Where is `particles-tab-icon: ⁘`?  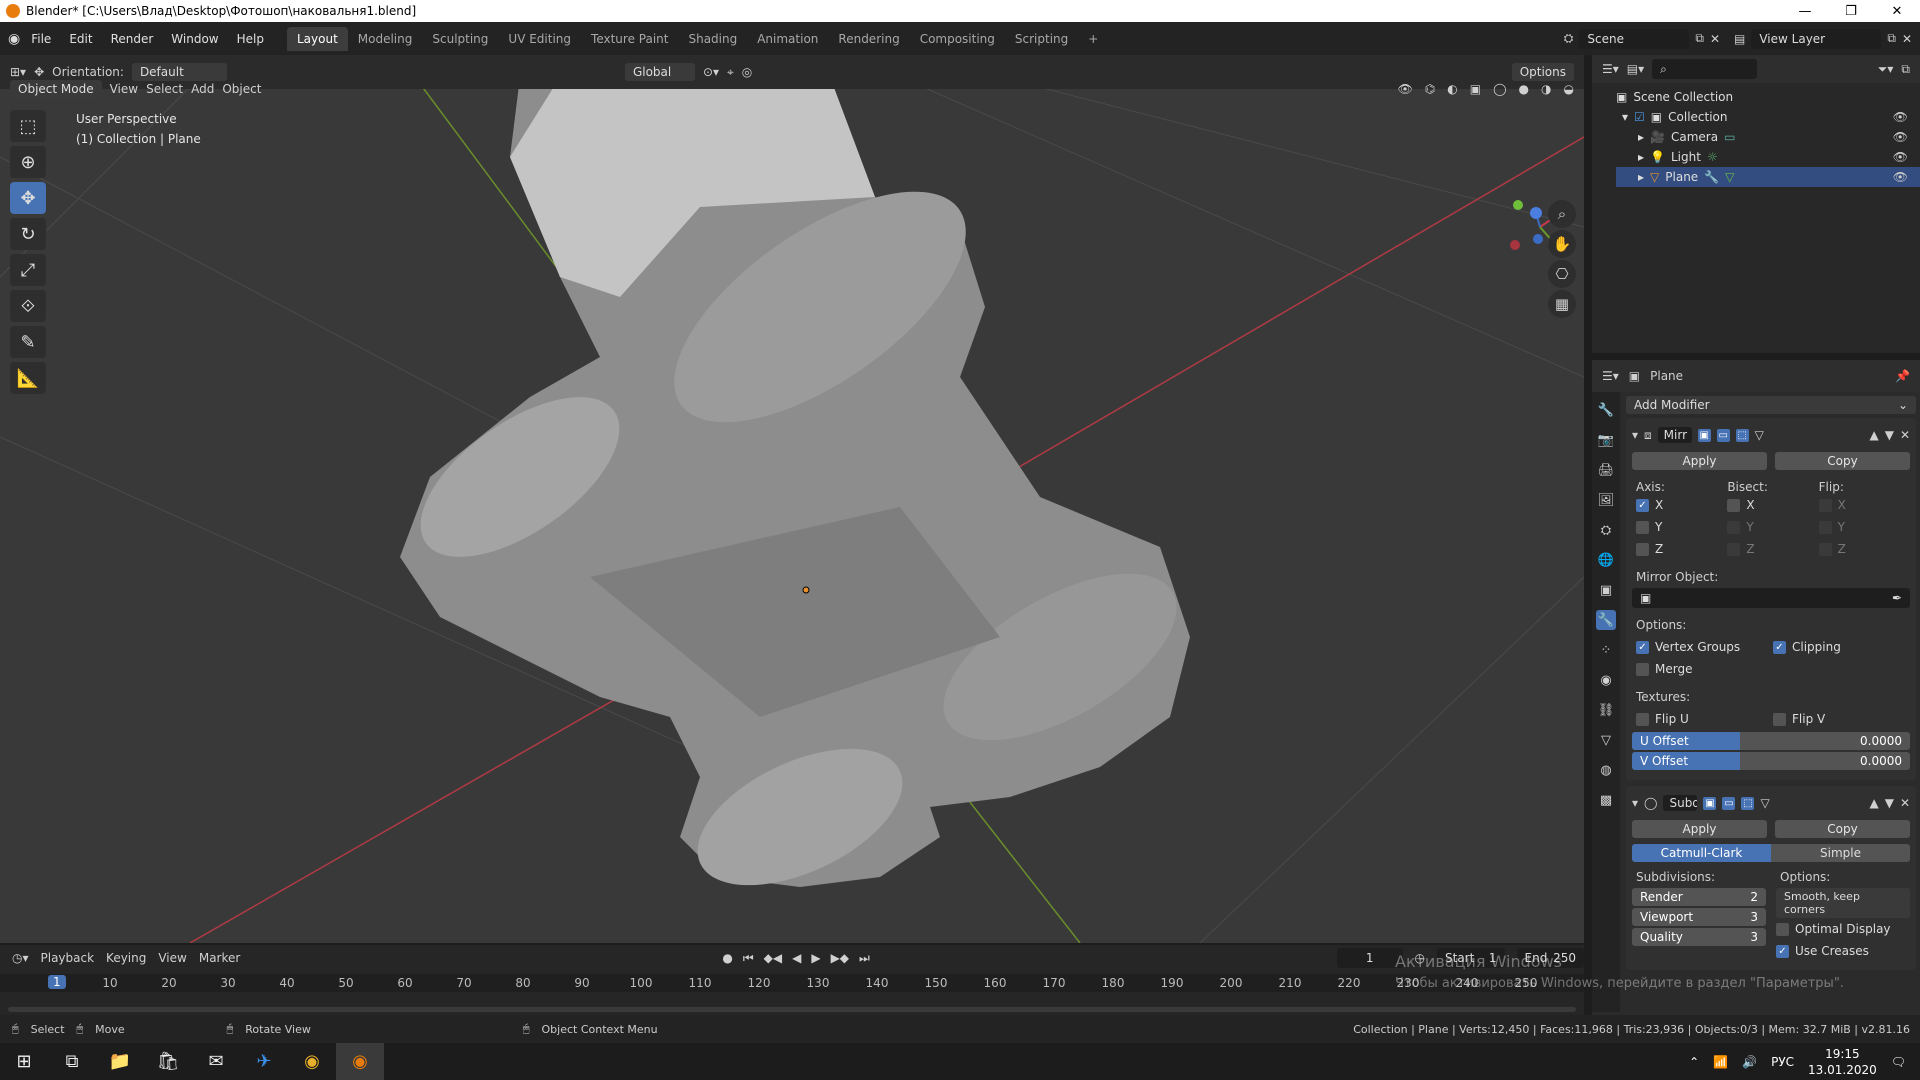 particles-tab-icon: ⁘ is located at coordinates (1606, 650).